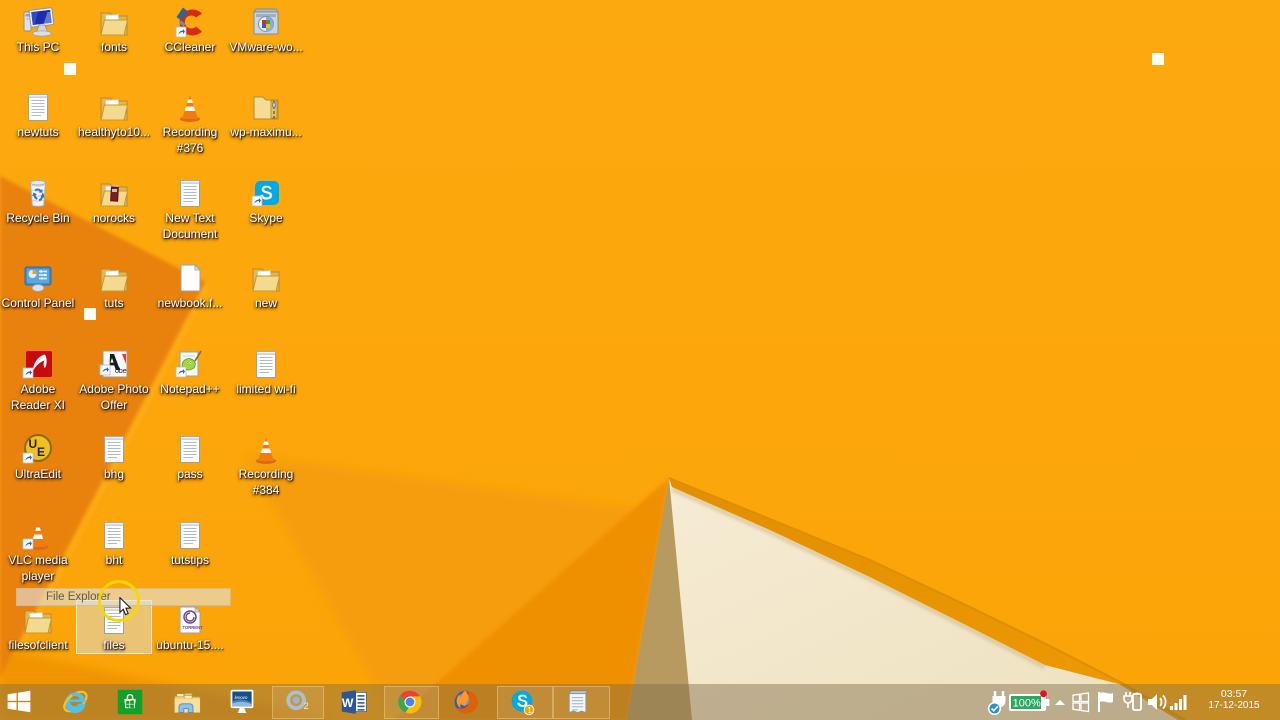  I want to click on svg-text: TORRENT, so click(193, 627).